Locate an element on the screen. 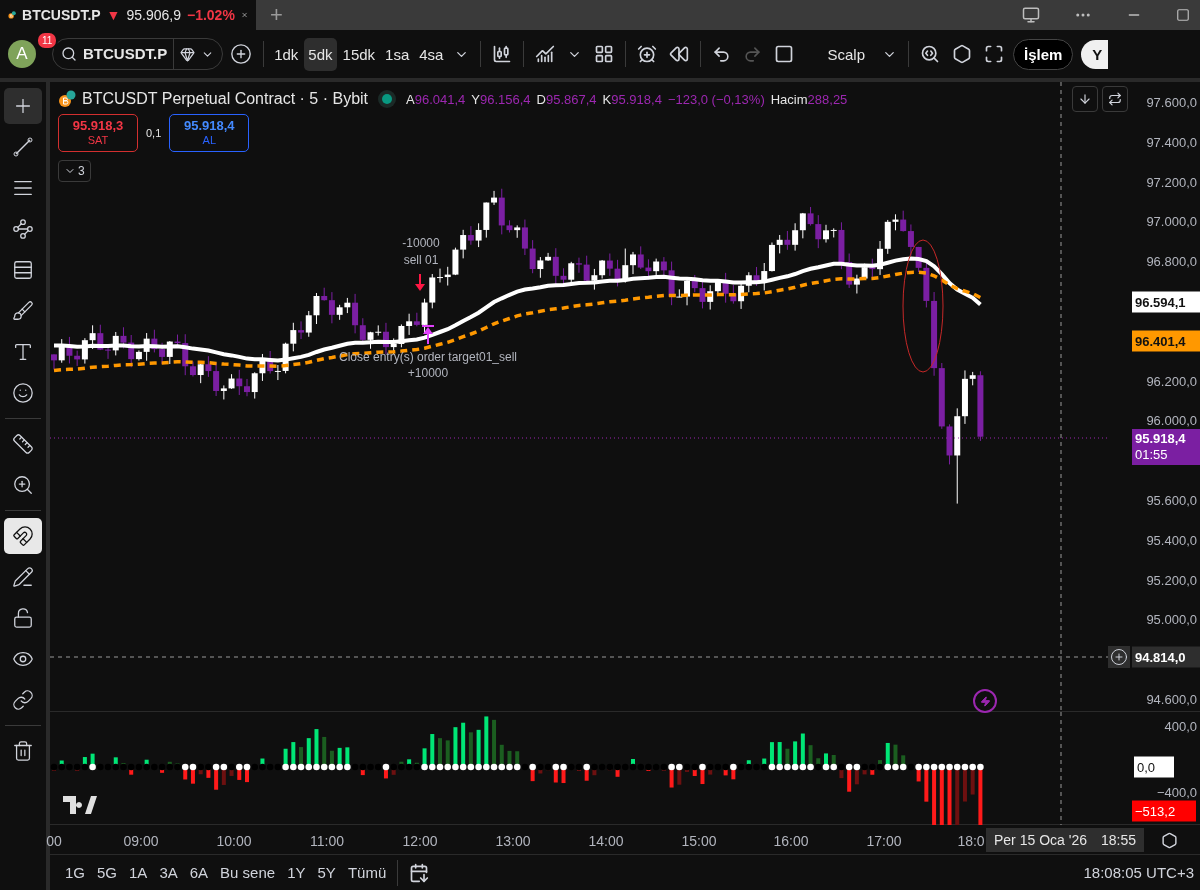 The height and width of the screenshot is (890, 1200). price-label: 95.600,0 is located at coordinates (1171, 500).